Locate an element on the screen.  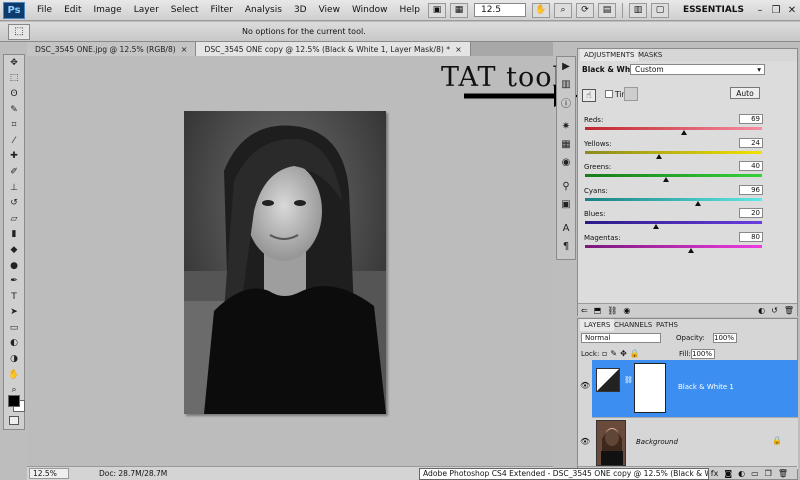
tint-checkbox is located at coordinates (609, 94).